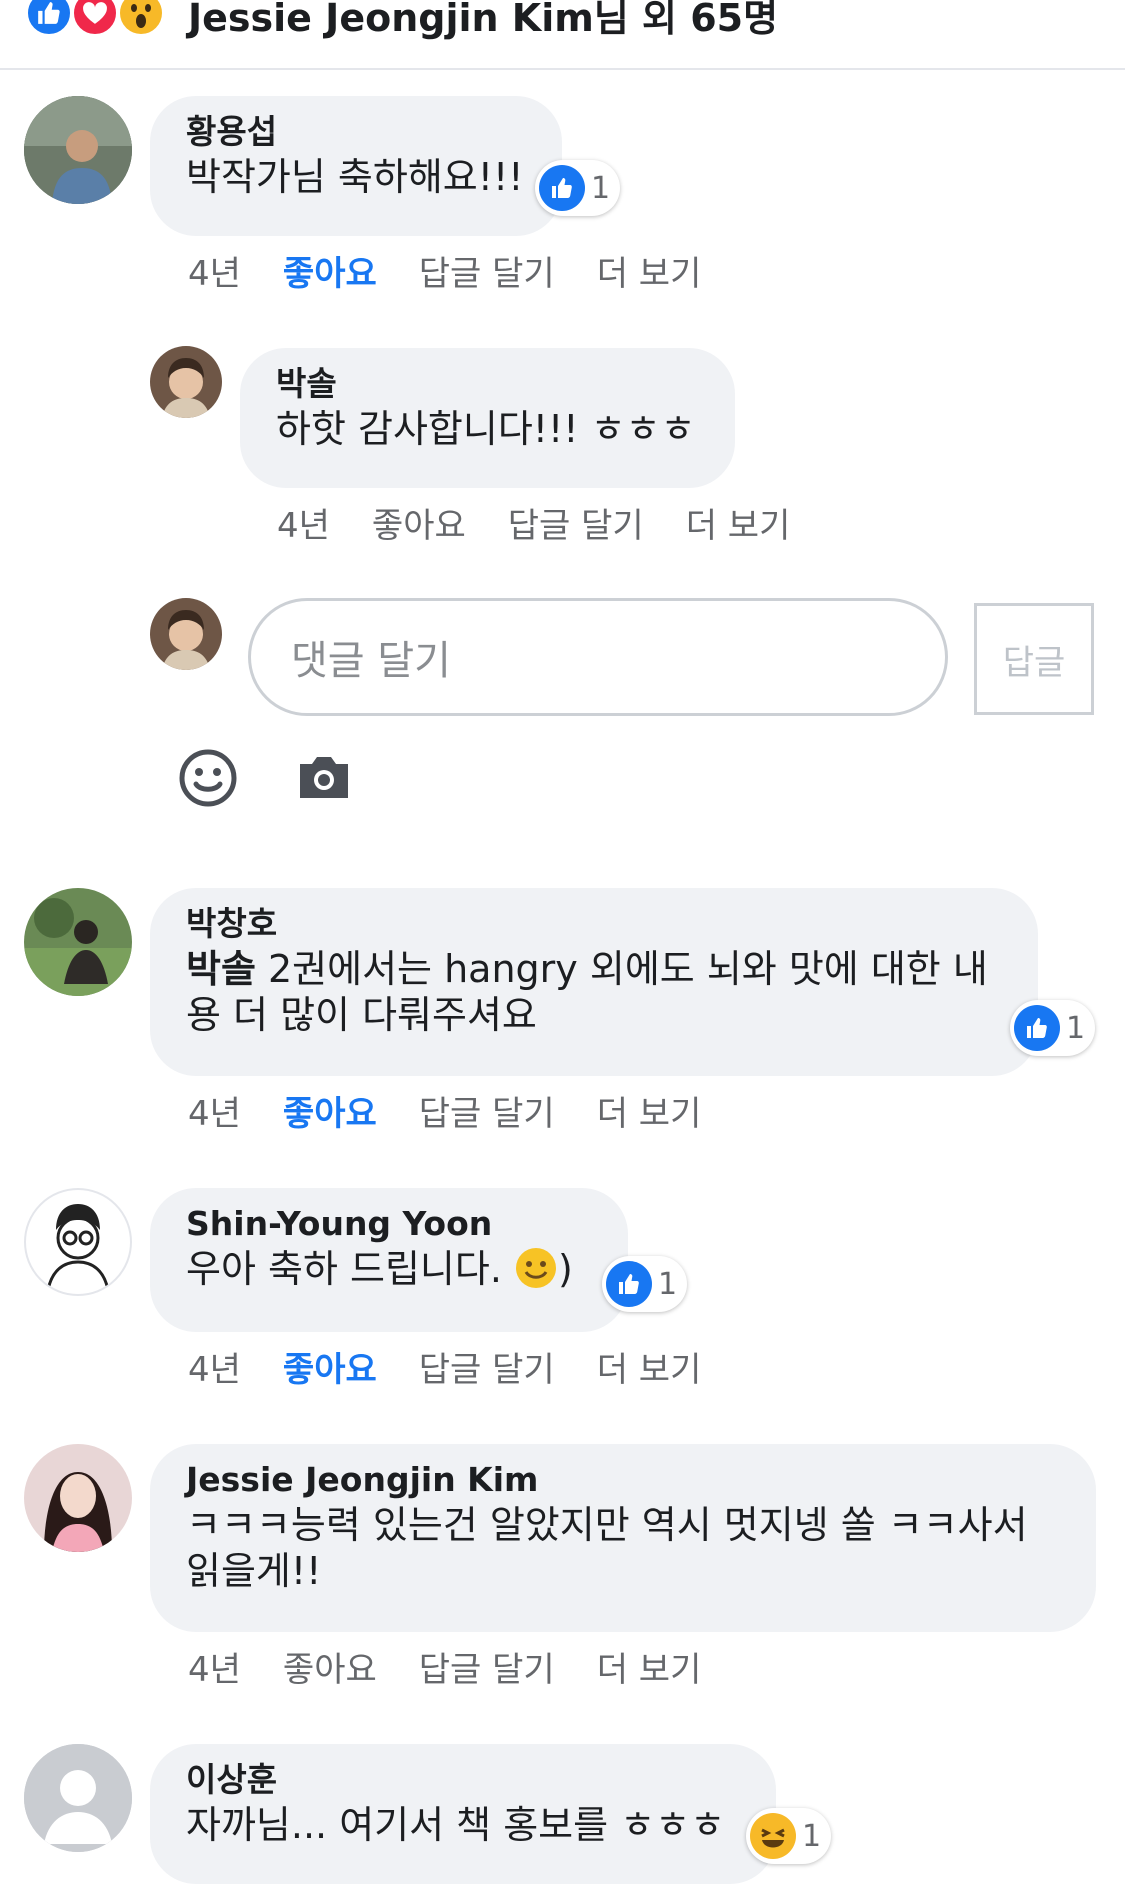 This screenshot has width=1125, height=1884. I want to click on comment-bubble: 이상훈 자까님... 여기서 책 홍보를 ㅎㅎㅎ, so click(463, 1814).